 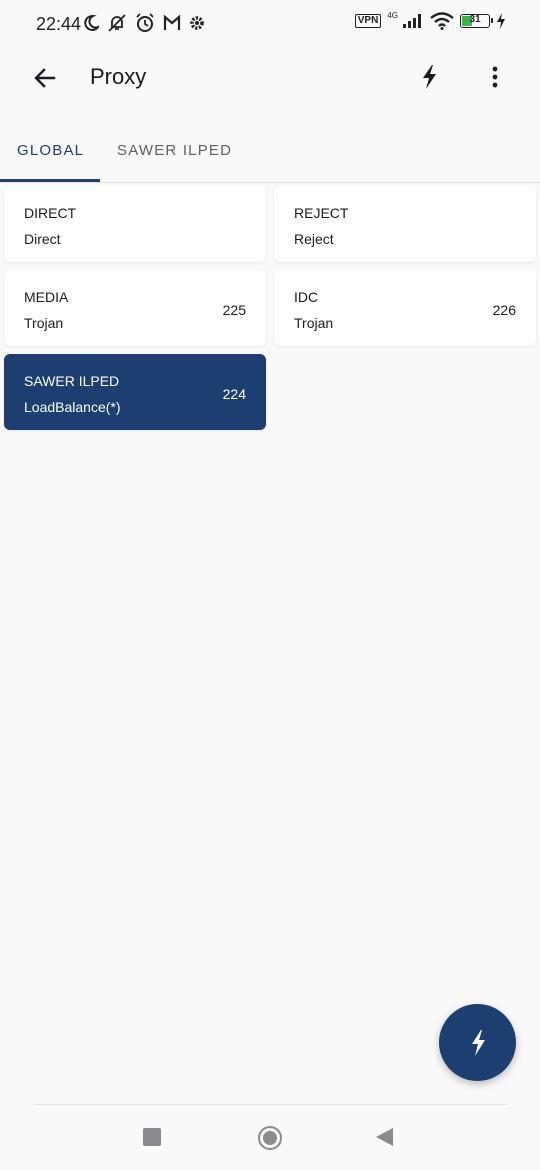 I want to click on back-triangle-icon, so click(x=384, y=1137).